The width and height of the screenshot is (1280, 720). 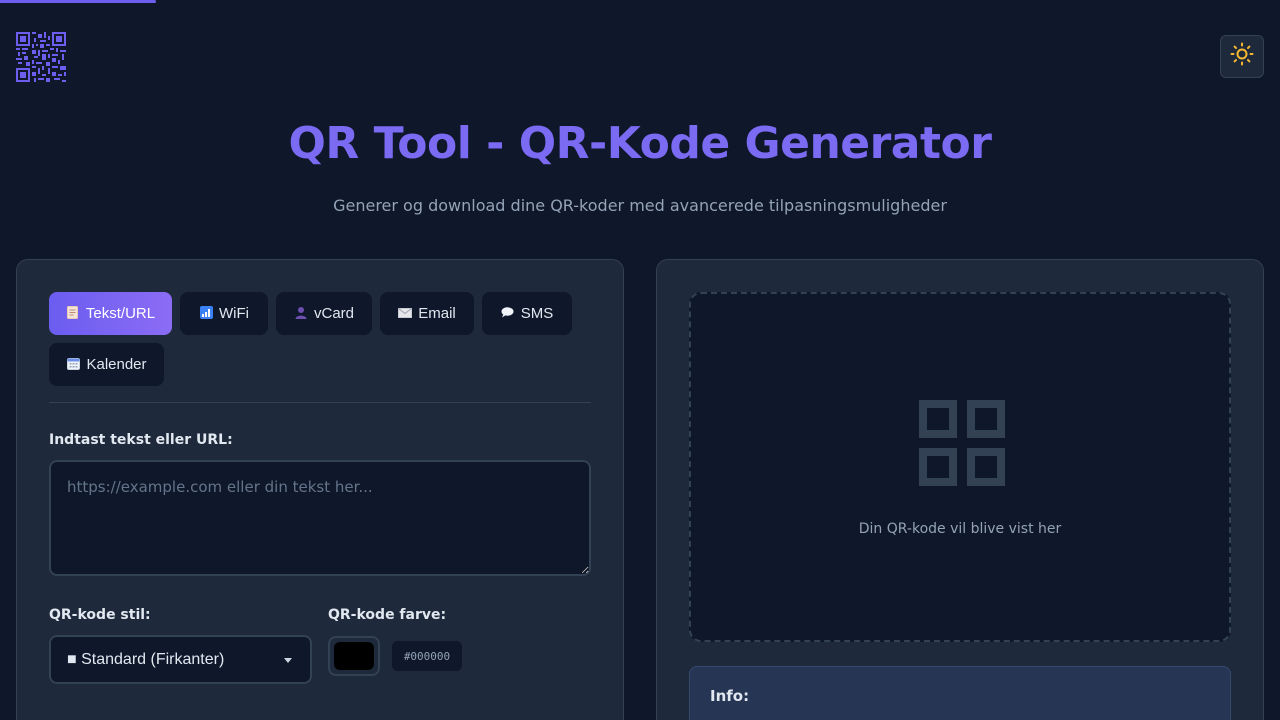 I want to click on sun-icon, so click(x=1242, y=56).